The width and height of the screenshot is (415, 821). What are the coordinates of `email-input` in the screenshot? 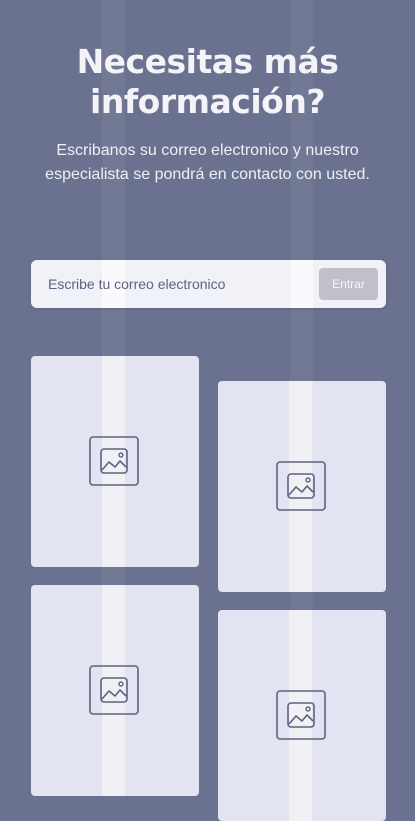 It's located at (183, 284).